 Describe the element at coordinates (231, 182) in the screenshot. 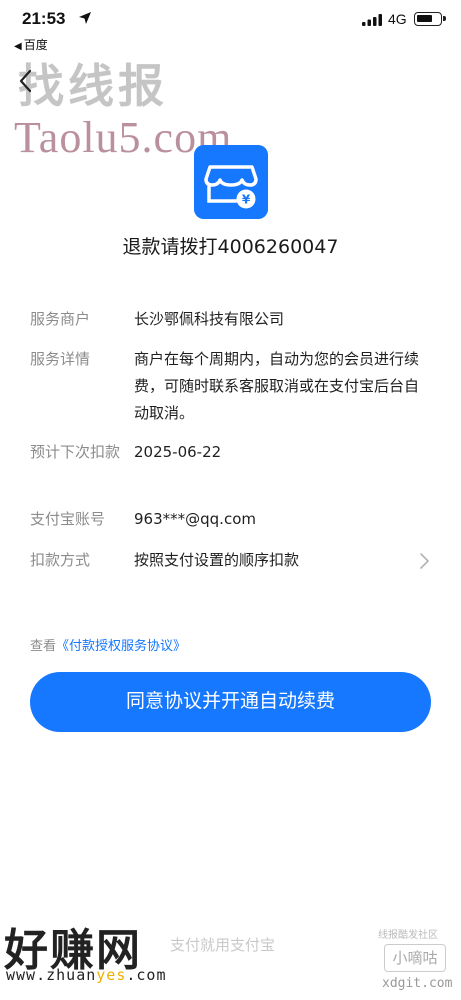

I see `merchant-logo-icon: ¥` at that location.